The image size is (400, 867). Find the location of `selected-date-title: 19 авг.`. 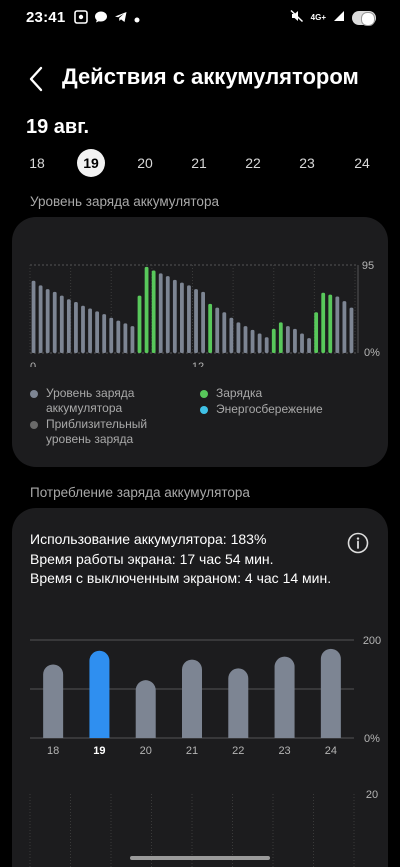

selected-date-title: 19 авг. is located at coordinates (58, 127).